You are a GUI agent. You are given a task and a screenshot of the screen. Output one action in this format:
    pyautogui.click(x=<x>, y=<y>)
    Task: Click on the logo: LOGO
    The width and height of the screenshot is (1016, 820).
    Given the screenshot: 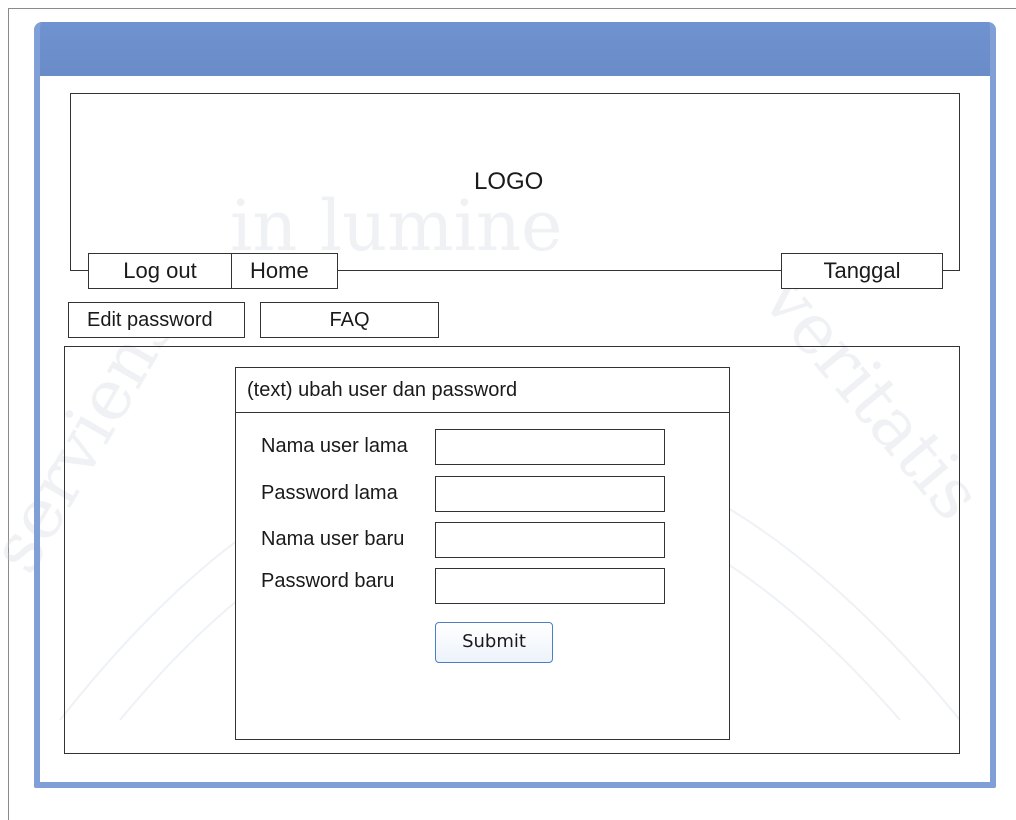 What is the action you would take?
    pyautogui.click(x=509, y=181)
    